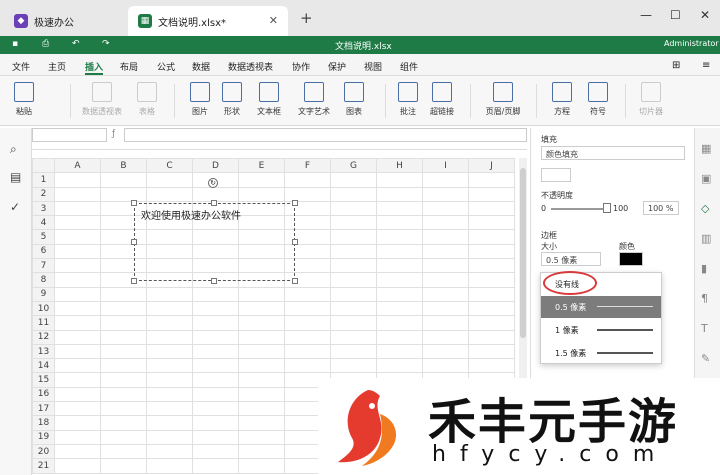 The image size is (720, 475). Describe the element at coordinates (661, 208) in the screenshot. I see `opacity-input: 100 %` at that location.